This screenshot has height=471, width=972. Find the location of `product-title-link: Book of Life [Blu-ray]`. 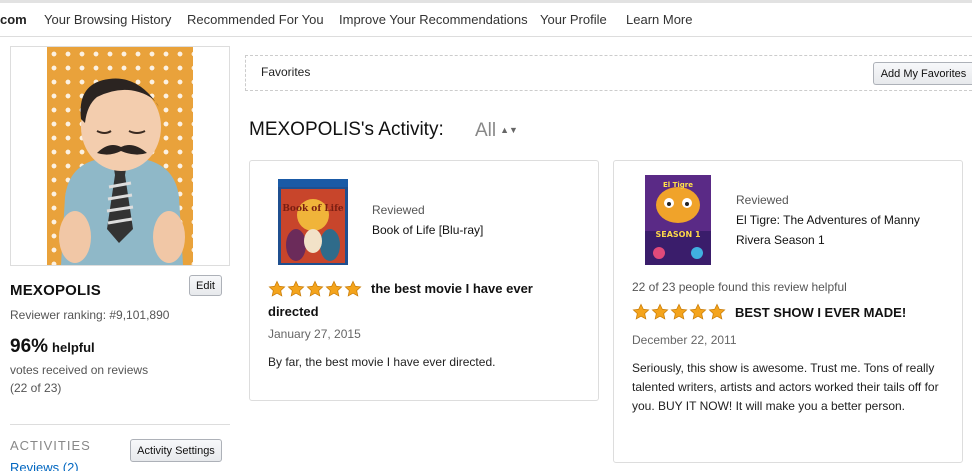

product-title-link: Book of Life [Blu-ray] is located at coordinates (477, 230).